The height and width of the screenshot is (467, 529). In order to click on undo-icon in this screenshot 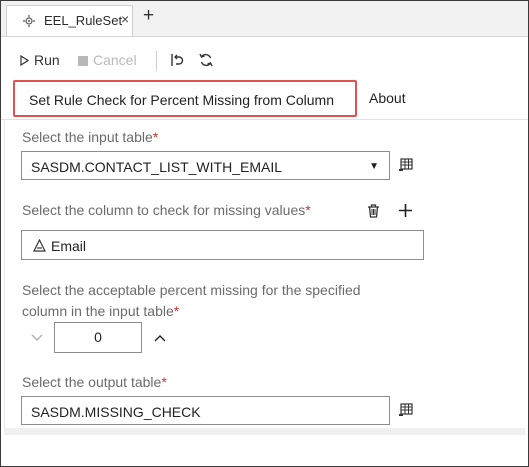, I will do `click(177, 60)`.